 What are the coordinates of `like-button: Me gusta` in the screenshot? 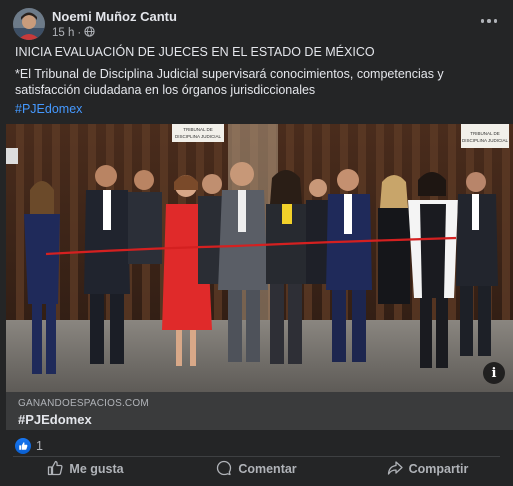 It's located at (85, 469).